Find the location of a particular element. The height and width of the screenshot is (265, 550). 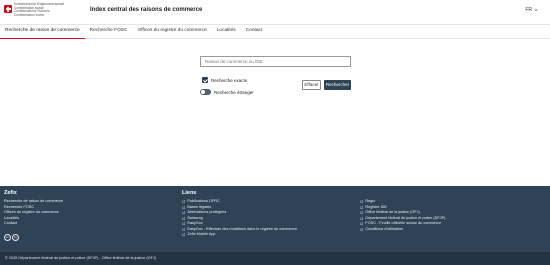

foreign-search-toggle is located at coordinates (205, 92).